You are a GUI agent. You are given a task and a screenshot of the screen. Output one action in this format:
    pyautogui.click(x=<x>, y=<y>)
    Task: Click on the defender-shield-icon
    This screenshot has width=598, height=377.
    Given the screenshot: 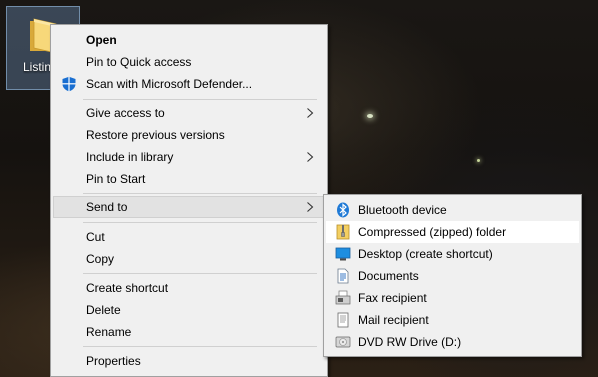 What is the action you would take?
    pyautogui.click(x=69, y=84)
    